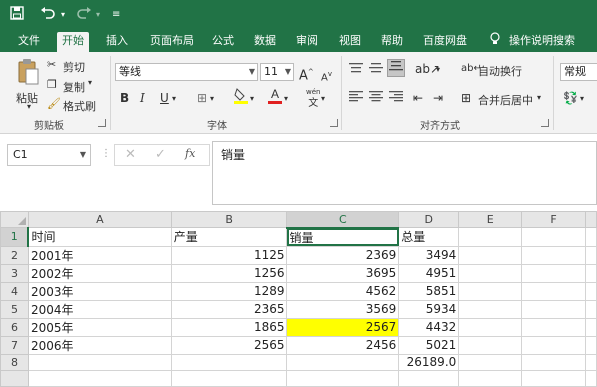 Image resolution: width=597 pixels, height=387 pixels. I want to click on cell-c4: 4562, so click(343, 291).